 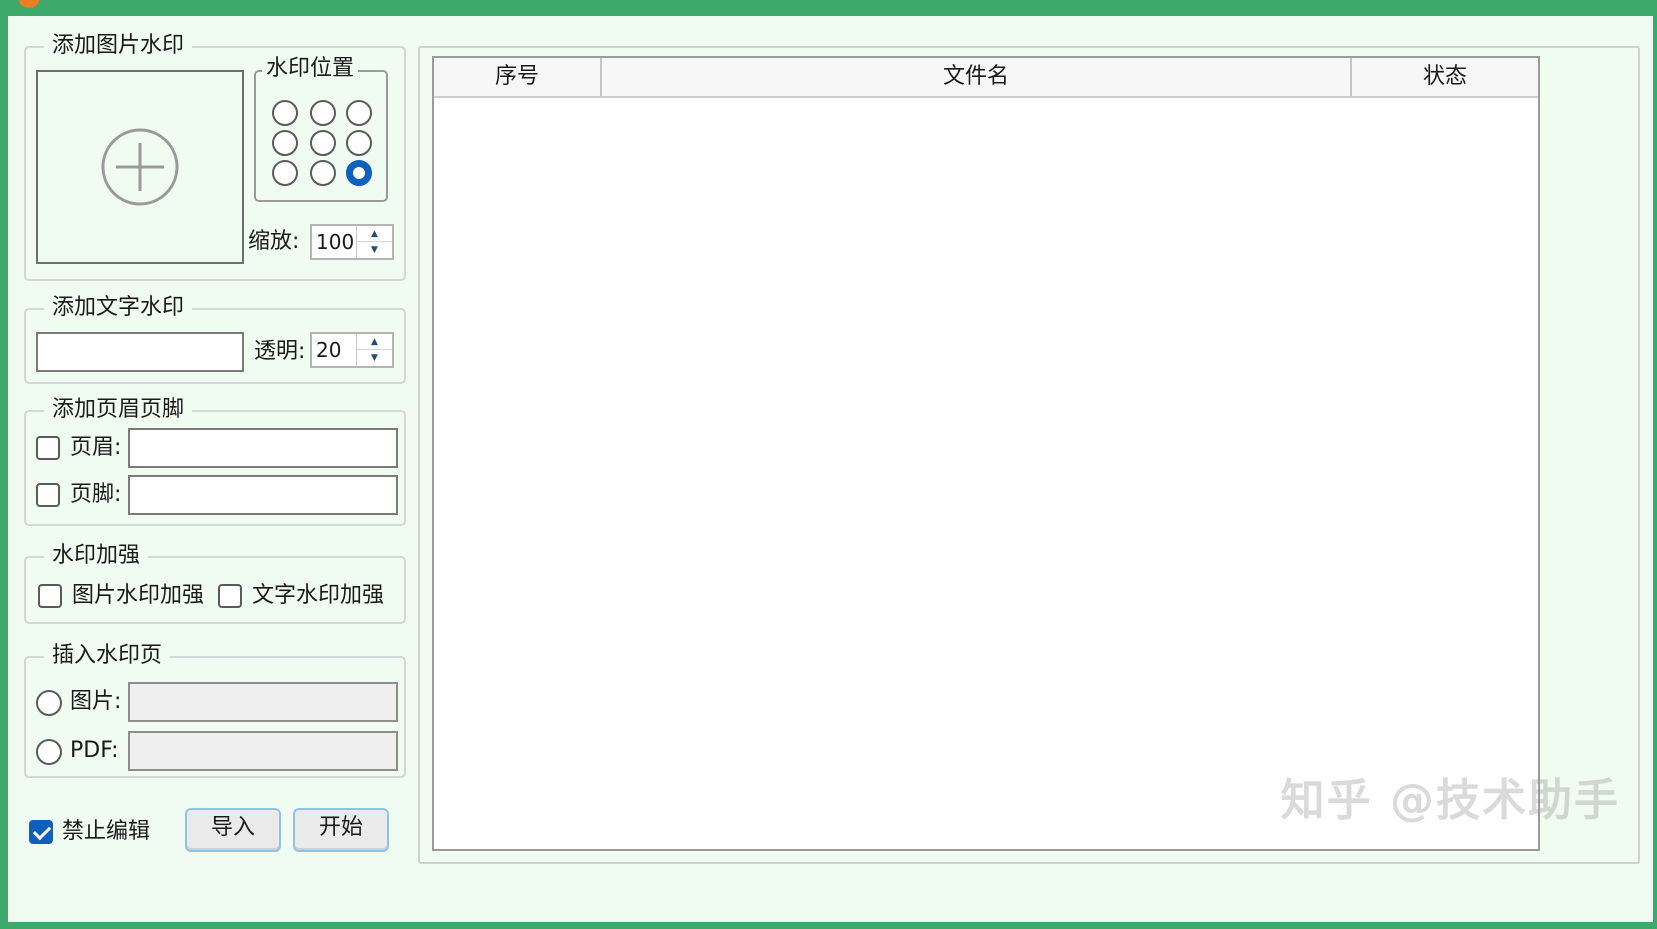 I want to click on position-group: 水印位置, so click(x=321, y=128).